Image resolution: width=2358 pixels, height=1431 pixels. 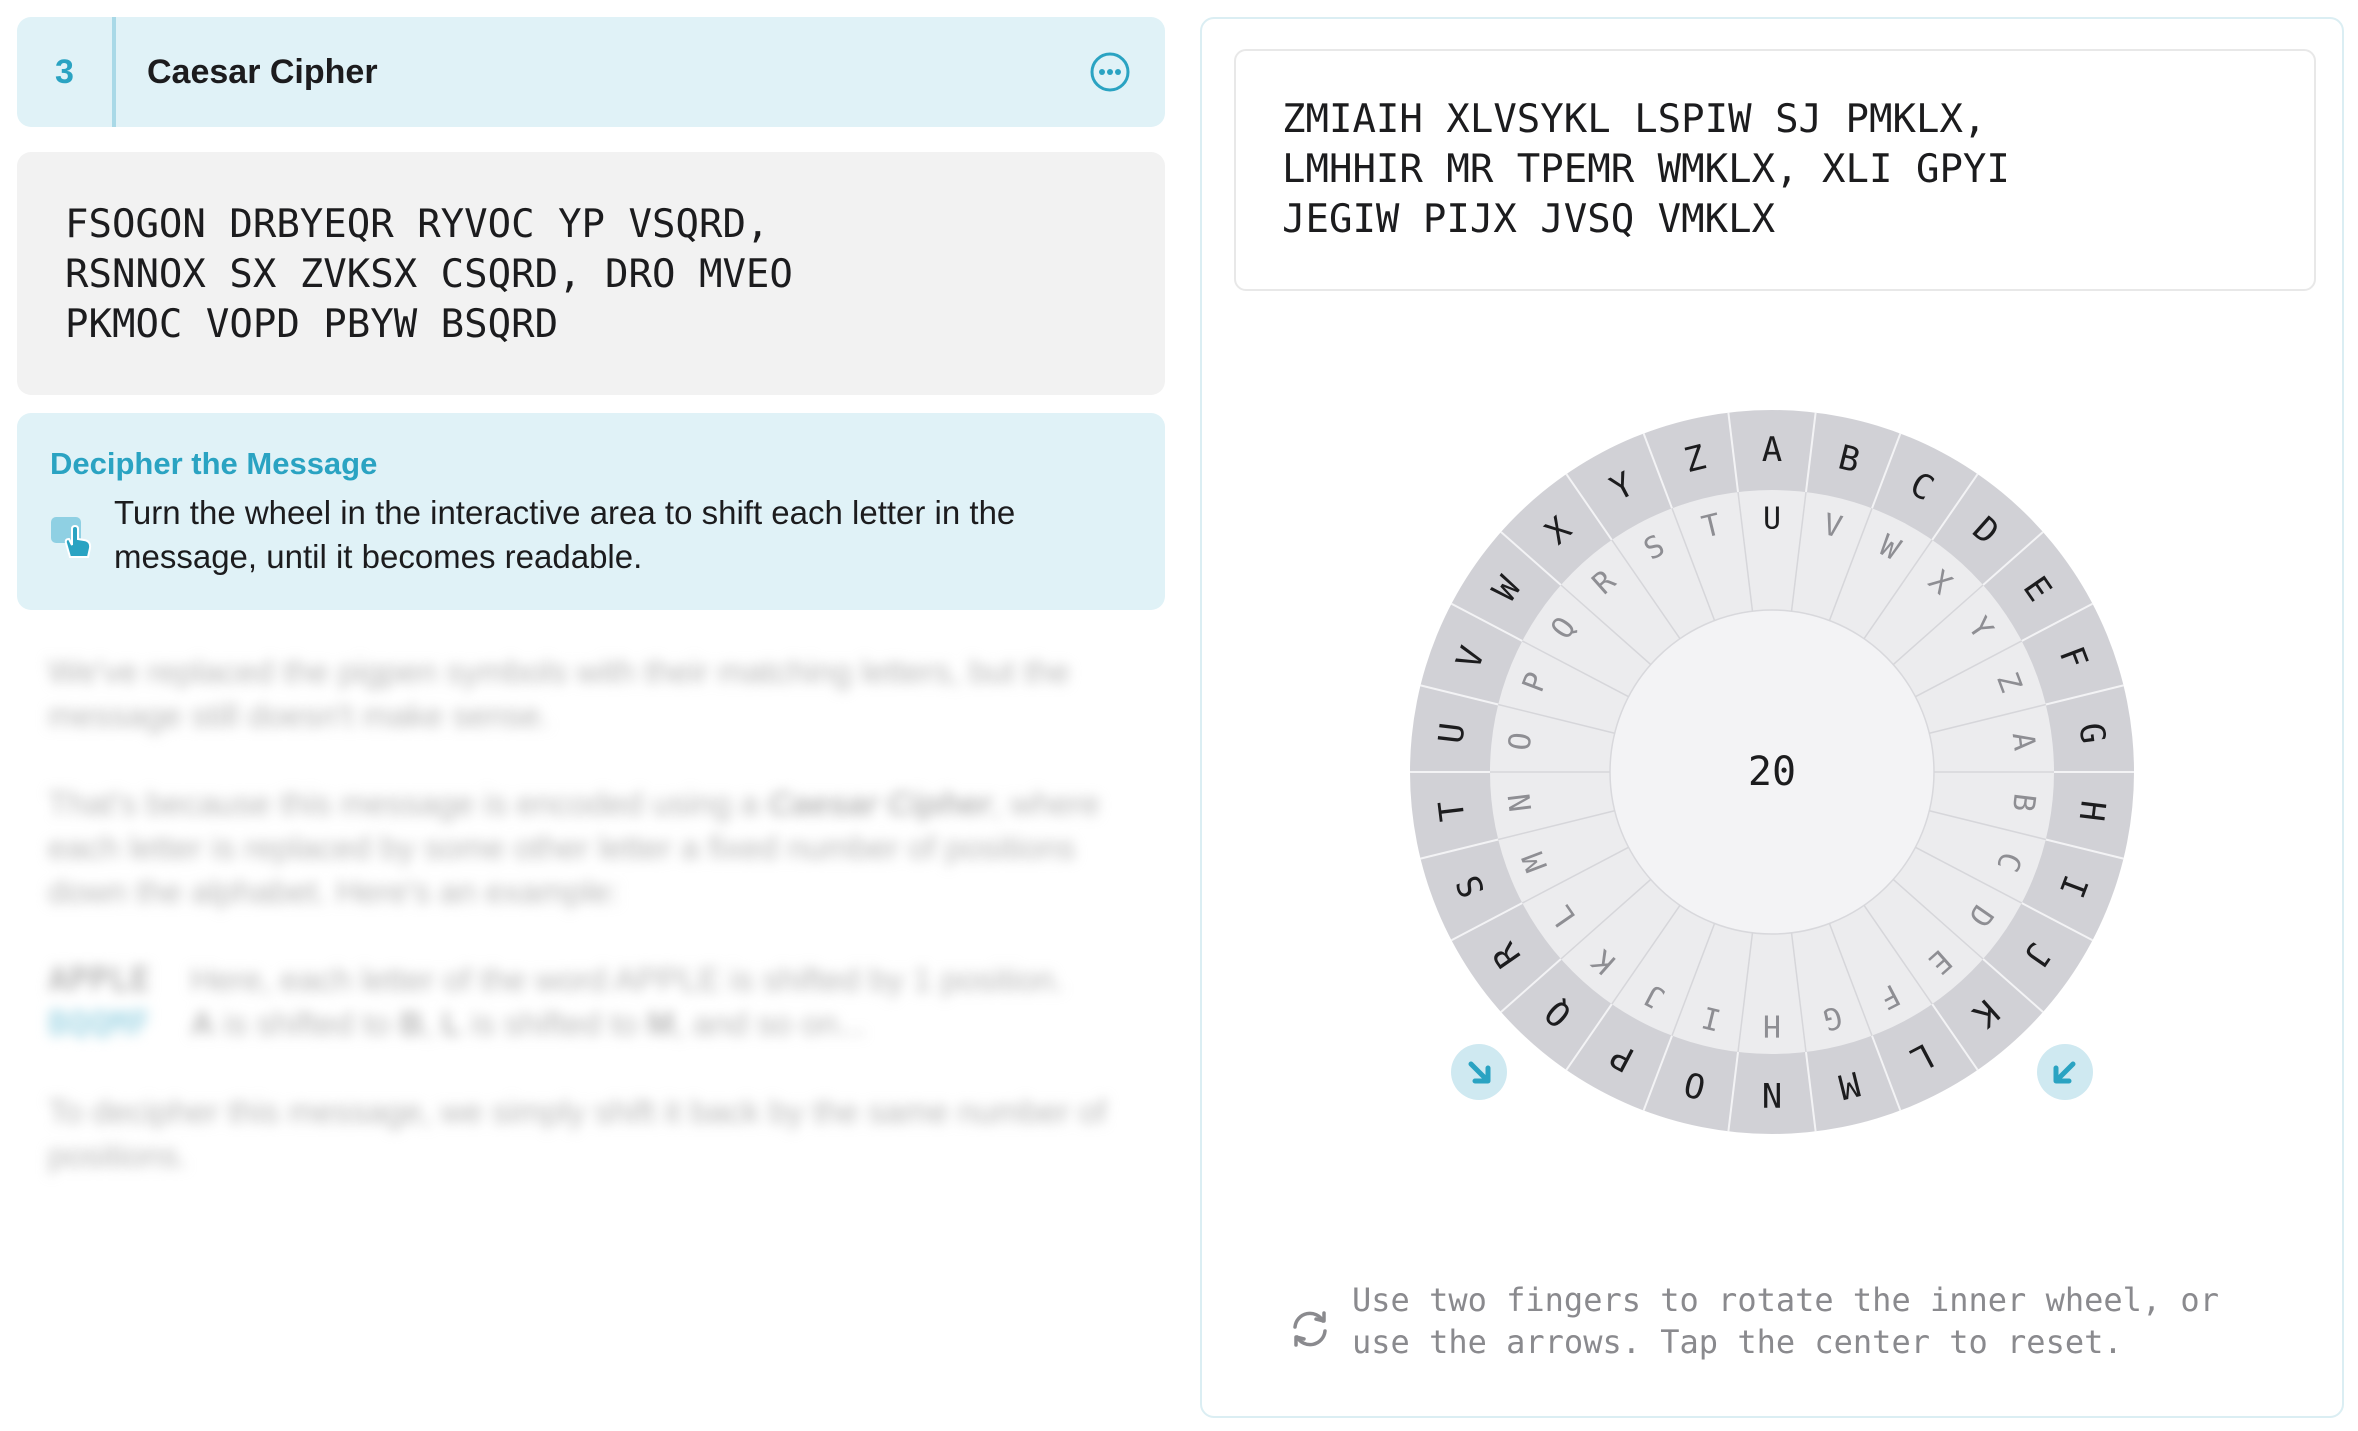 What do you see at coordinates (432, 1023) in the screenshot?
I see `example-text: ,` at bounding box center [432, 1023].